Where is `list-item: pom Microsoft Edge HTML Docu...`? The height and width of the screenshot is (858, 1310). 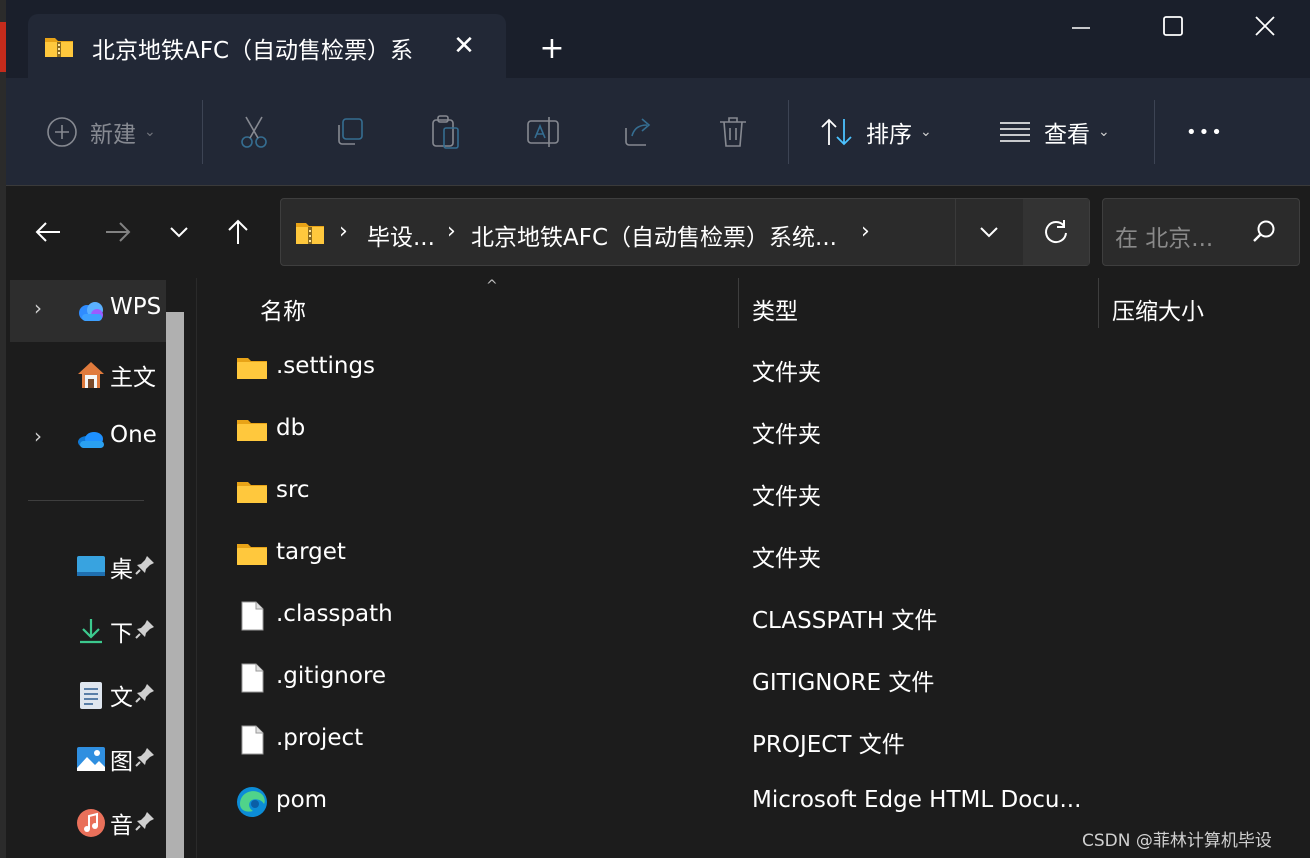 list-item: pom Microsoft Edge HTML Docu... is located at coordinates (754, 803).